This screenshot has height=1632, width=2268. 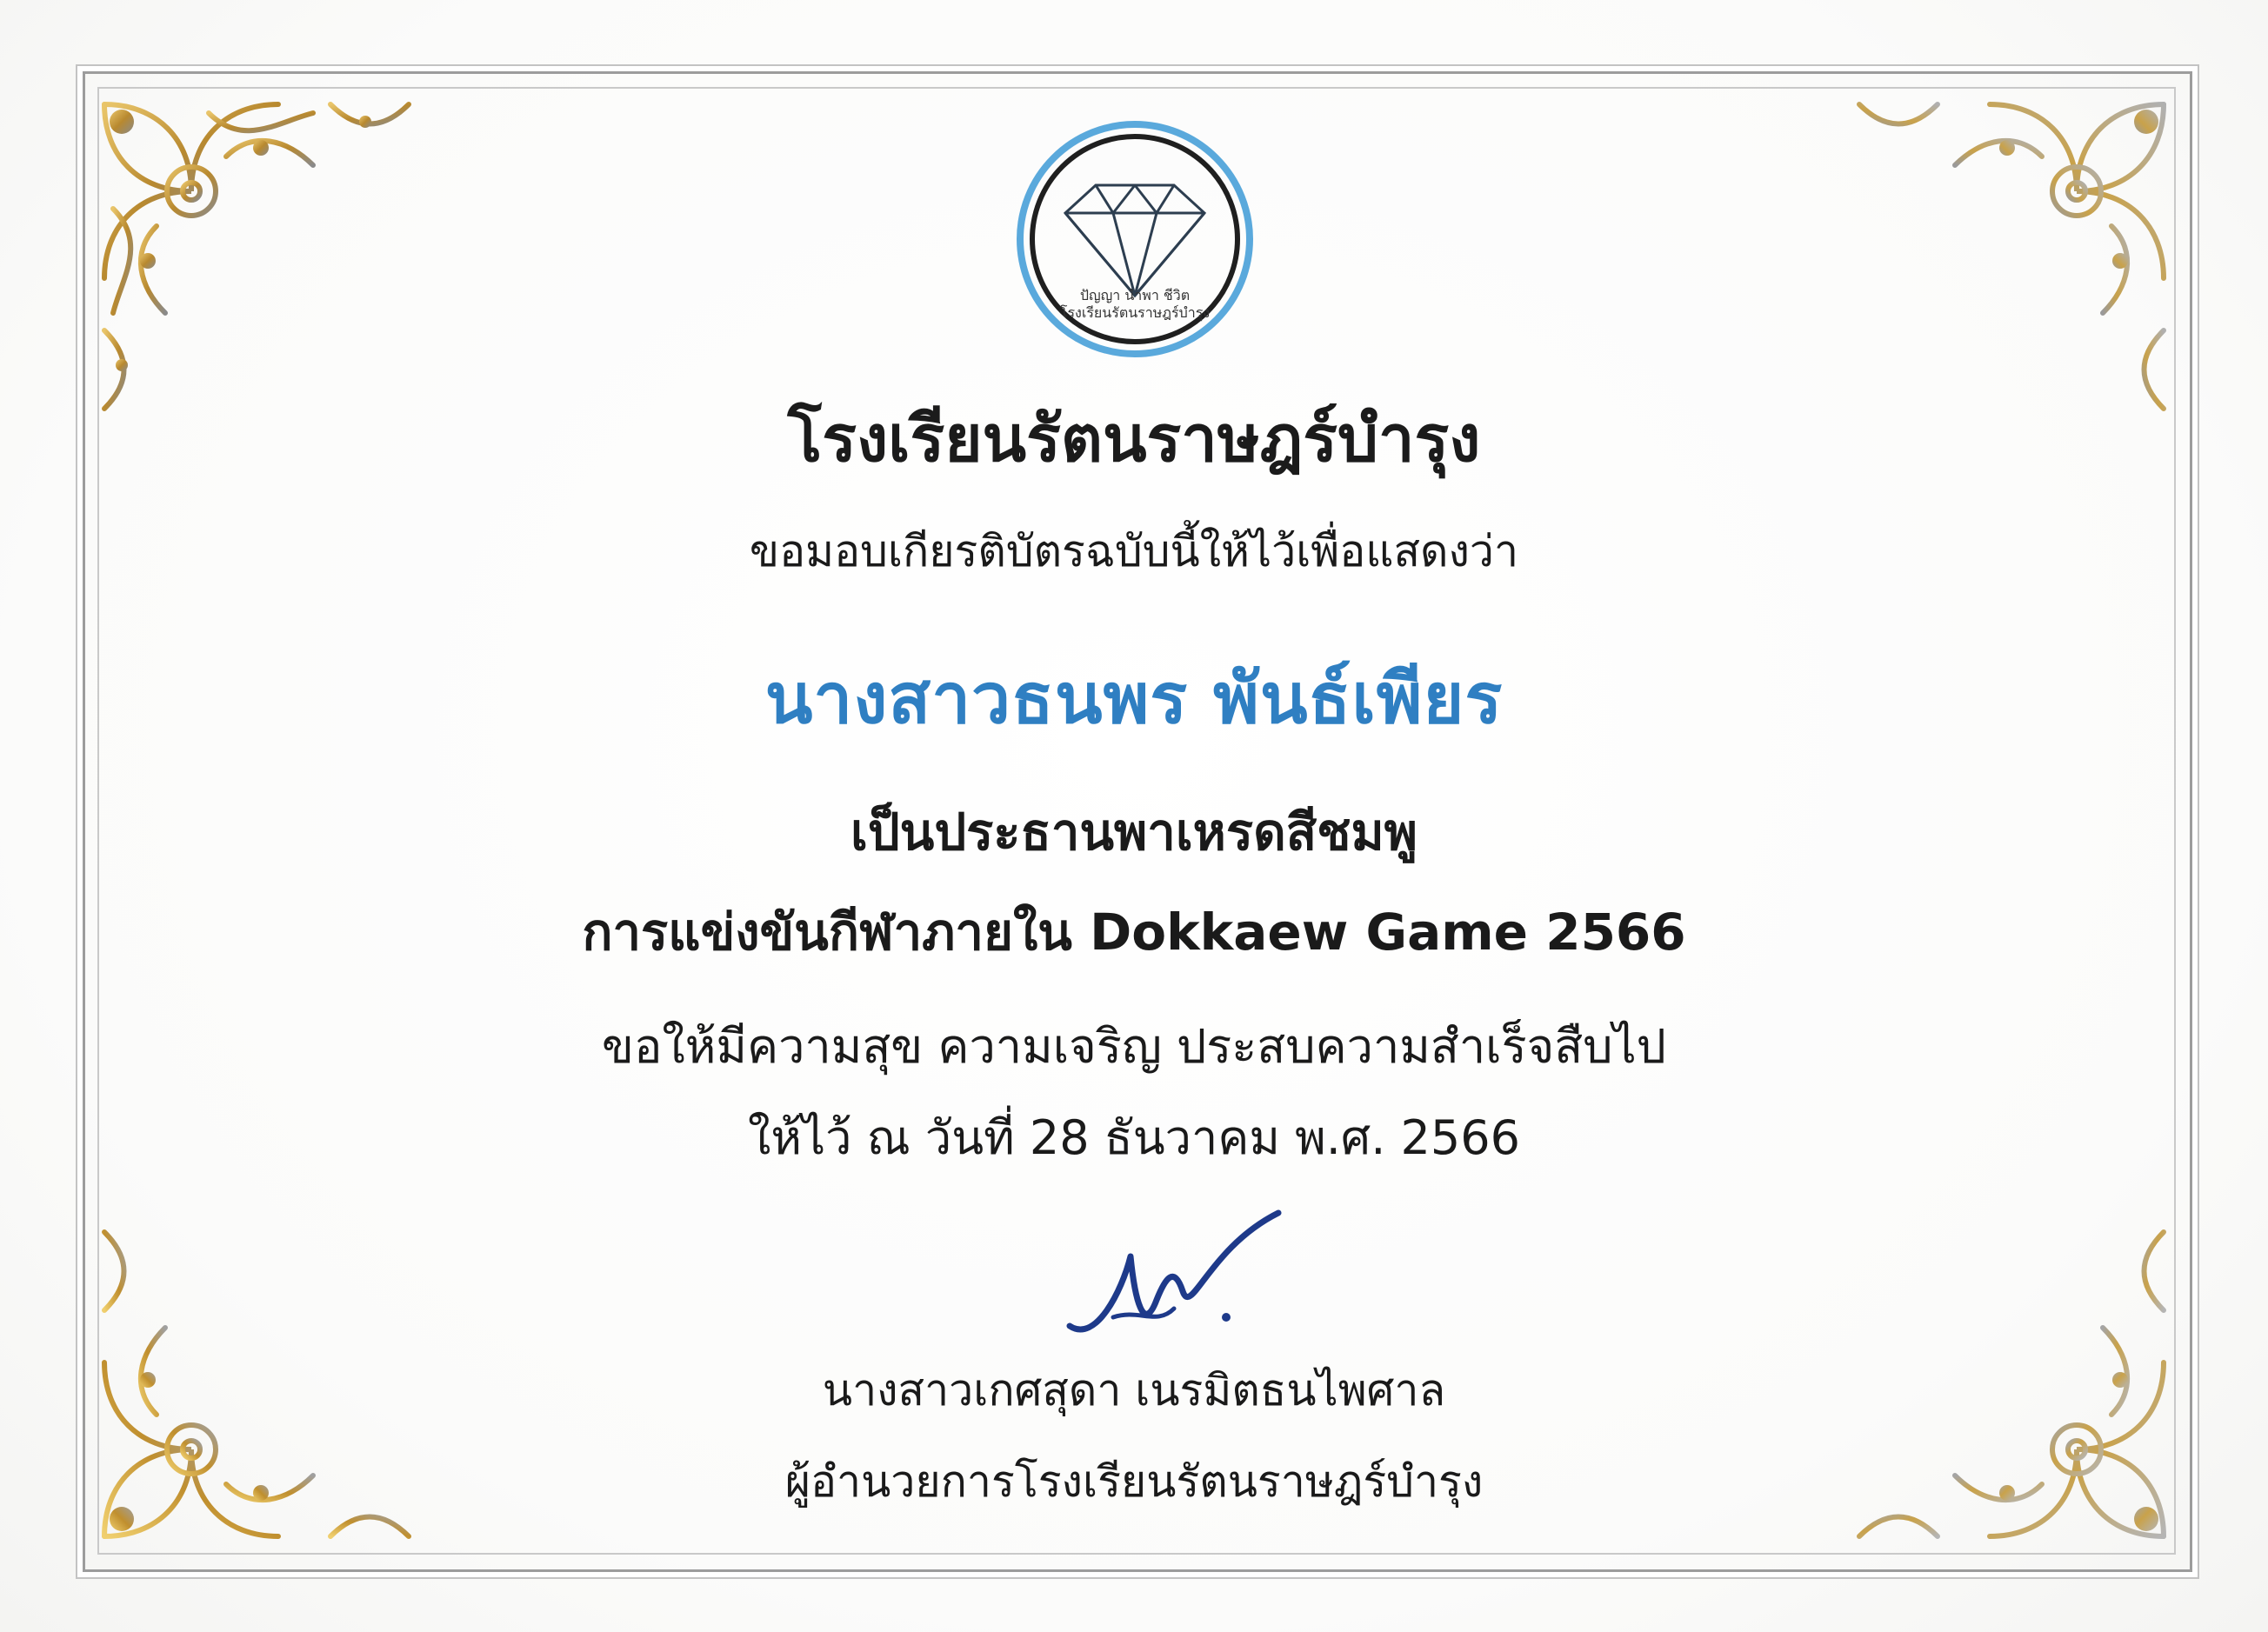 What do you see at coordinates (1135, 312) in the screenshot?
I see `logo-school-name: โรงเรียนรัตนราษฎร์บำรุง` at bounding box center [1135, 312].